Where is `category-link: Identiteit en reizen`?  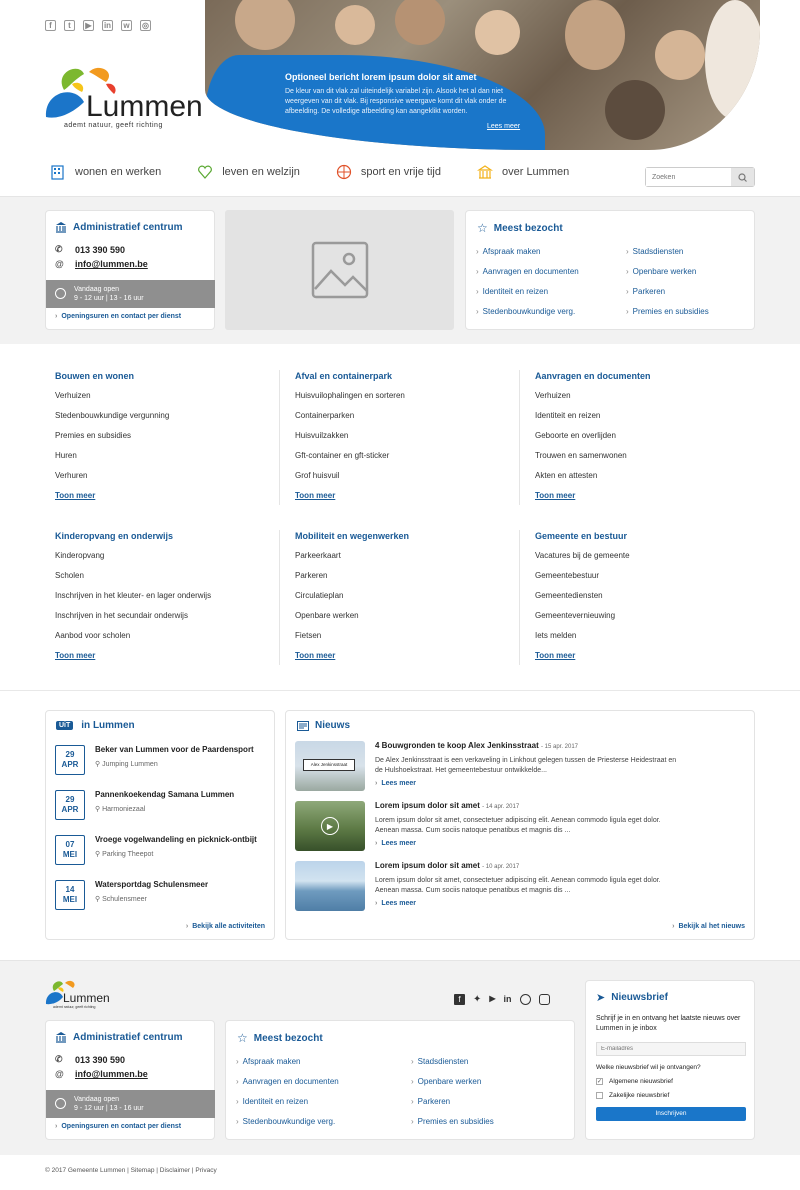
category-link: Identiteit en reizen is located at coordinates (647, 421).